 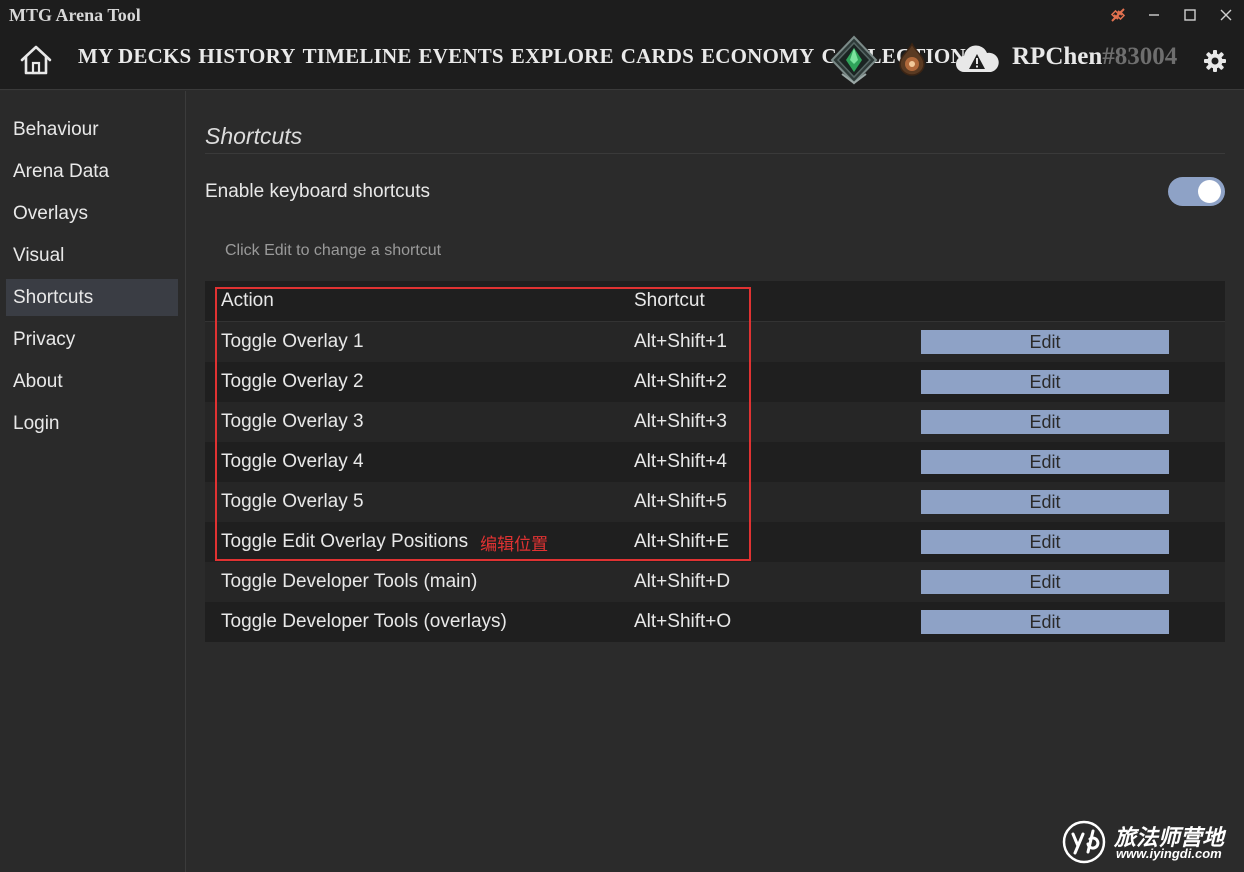 I want to click on maximize-icon, so click(x=1190, y=15).